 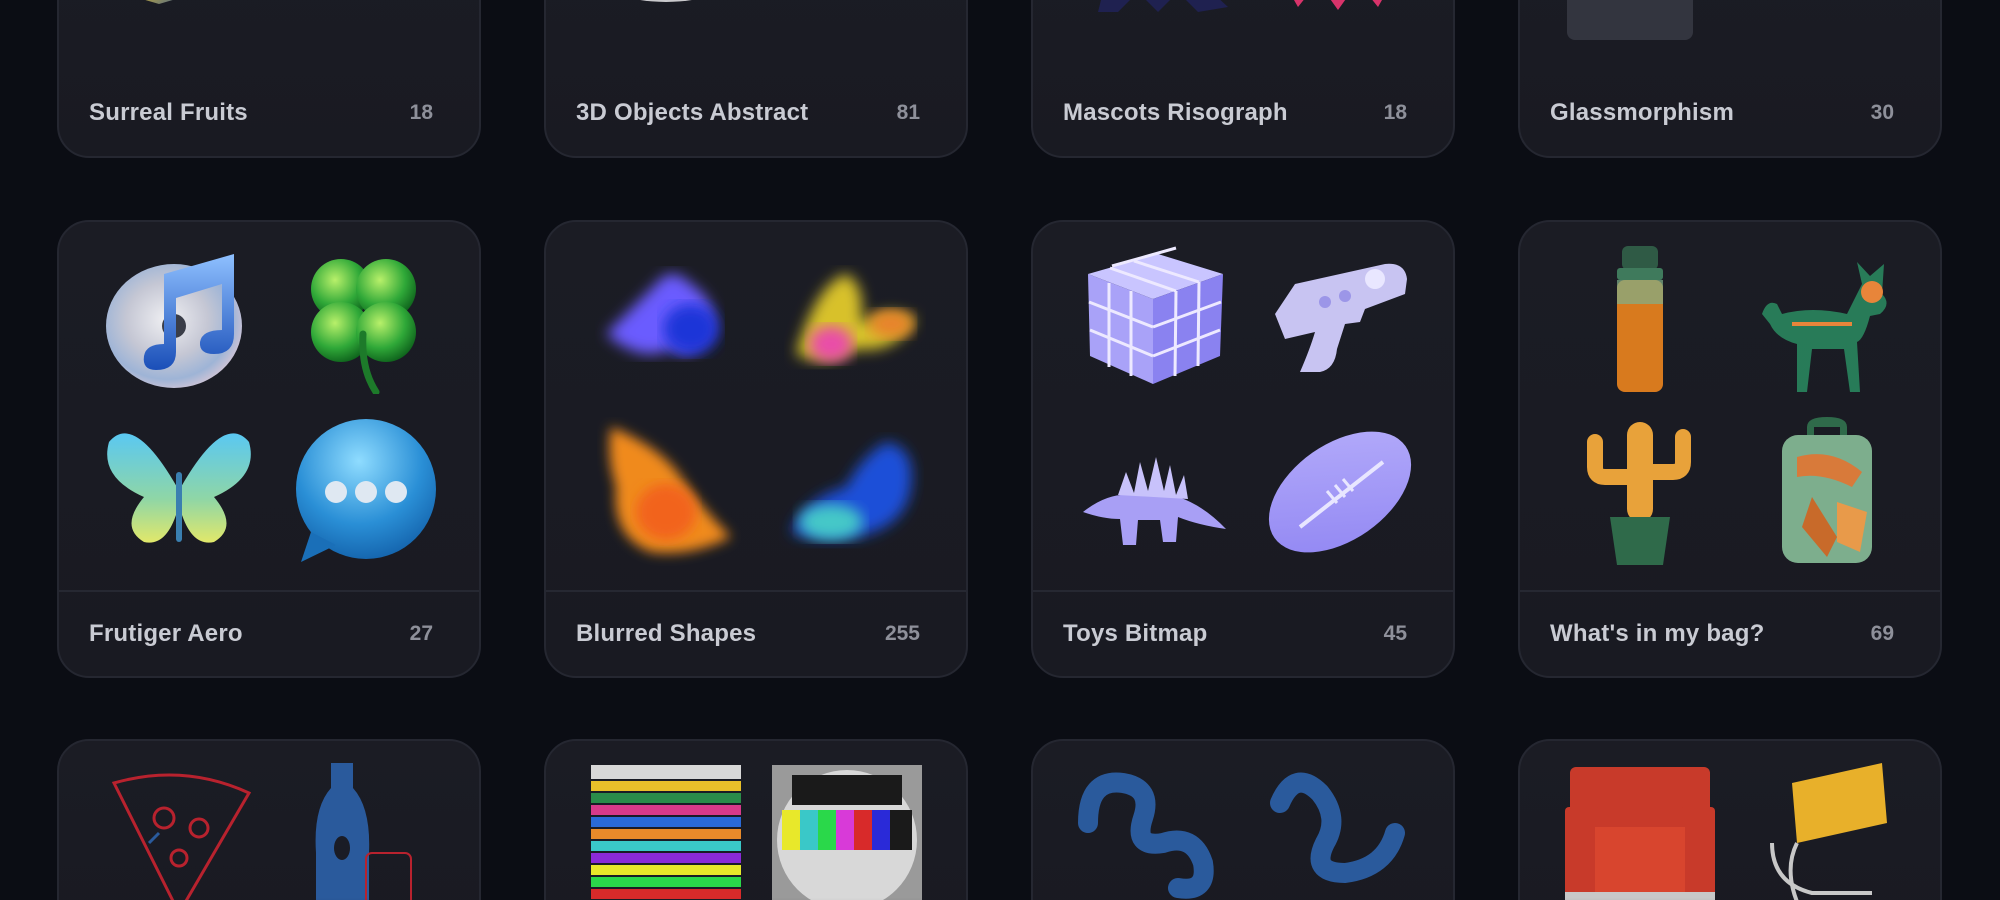 What do you see at coordinates (1338, 6) in the screenshot?
I see `mascot-pink-icon` at bounding box center [1338, 6].